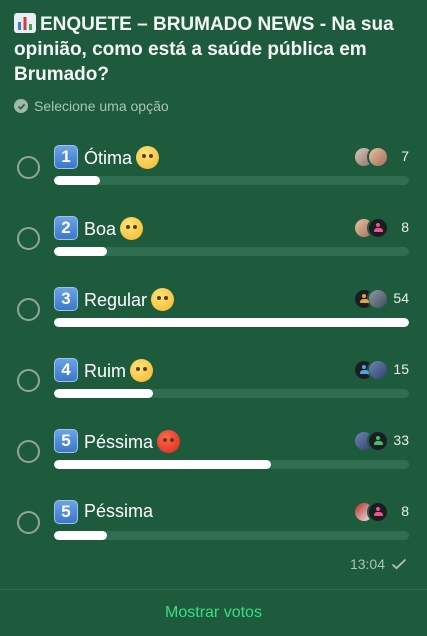 Image resolution: width=427 pixels, height=636 pixels. What do you see at coordinates (213, 245) in the screenshot?
I see `poll-option-2: 2 Boa 8` at bounding box center [213, 245].